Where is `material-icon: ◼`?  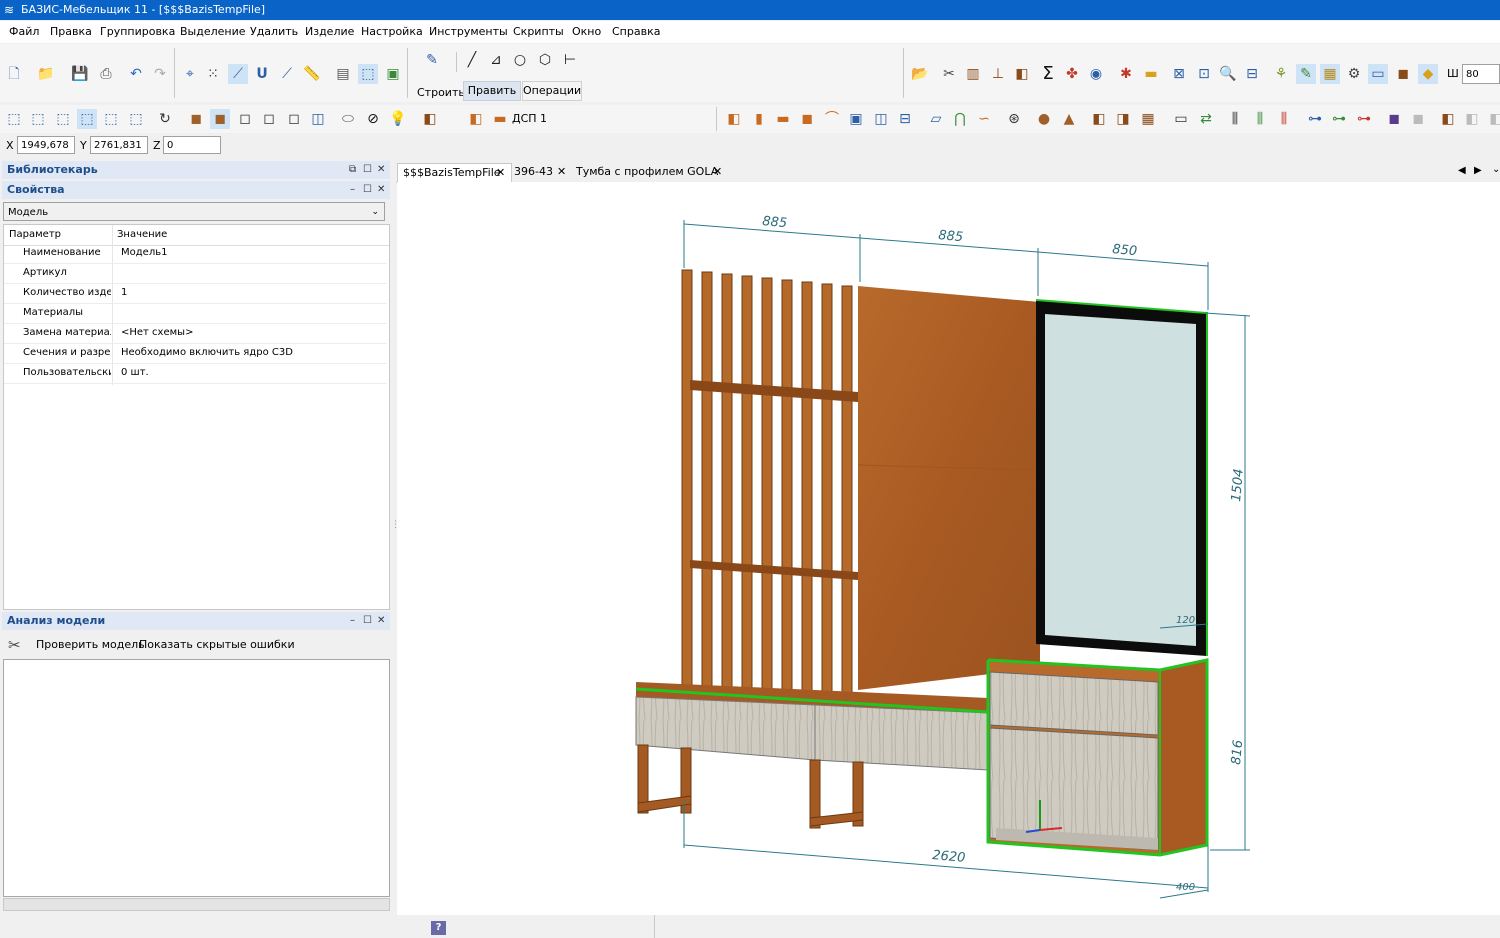 material-icon: ◼ is located at coordinates (1403, 74).